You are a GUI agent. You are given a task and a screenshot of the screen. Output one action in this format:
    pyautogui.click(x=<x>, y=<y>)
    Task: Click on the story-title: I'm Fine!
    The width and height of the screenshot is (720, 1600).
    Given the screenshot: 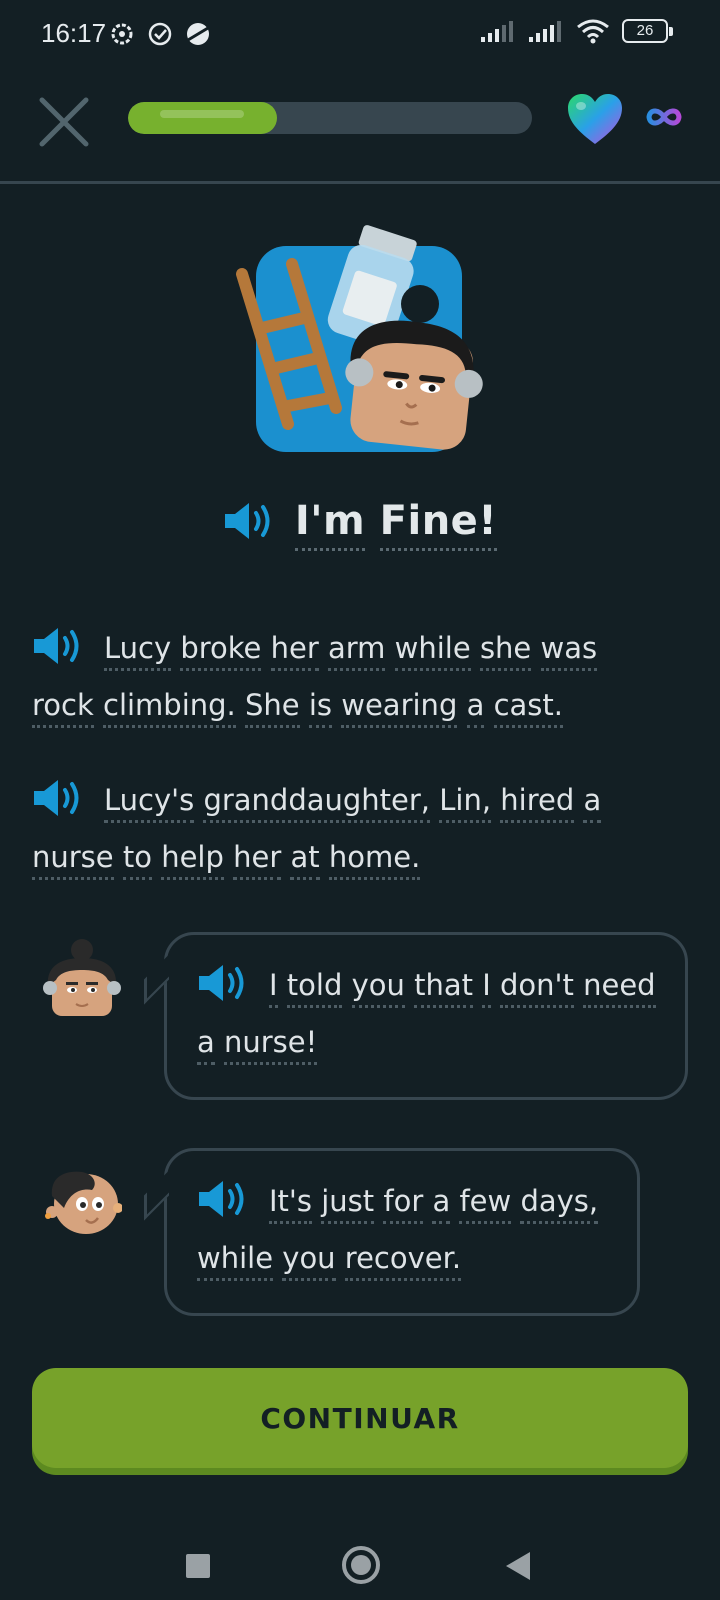 What is the action you would take?
    pyautogui.click(x=360, y=524)
    